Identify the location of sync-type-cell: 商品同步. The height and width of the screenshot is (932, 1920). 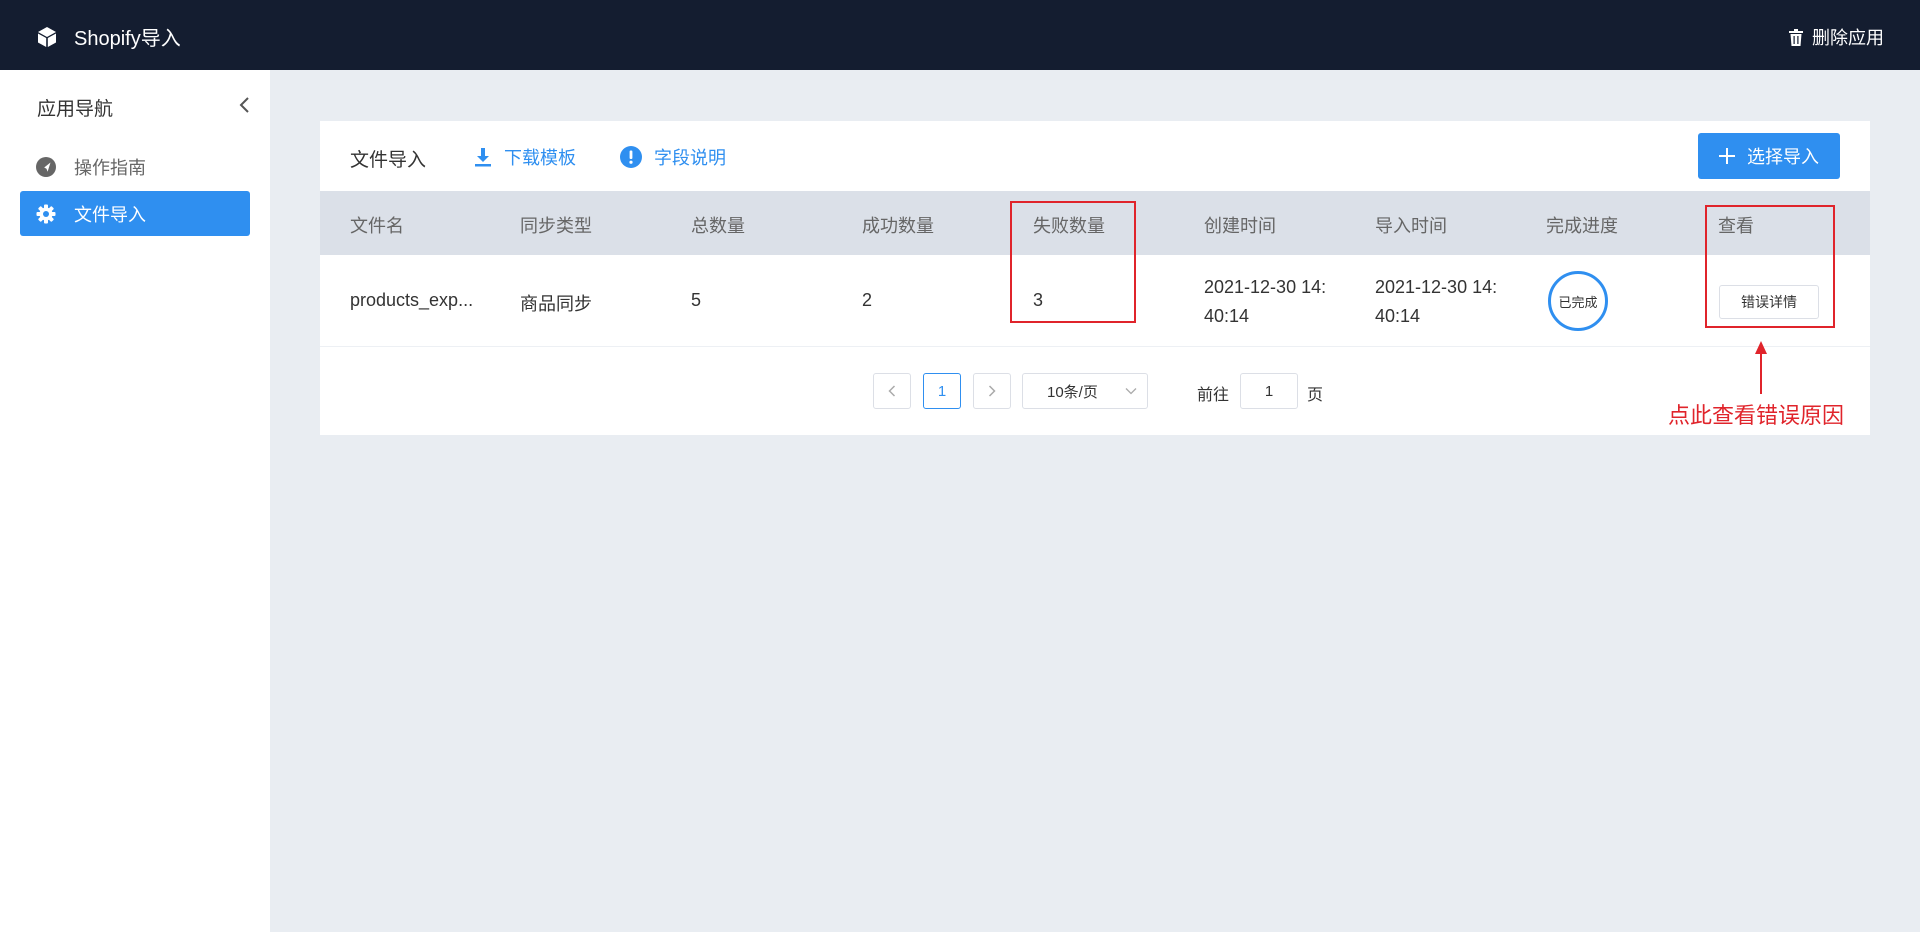
(556, 304).